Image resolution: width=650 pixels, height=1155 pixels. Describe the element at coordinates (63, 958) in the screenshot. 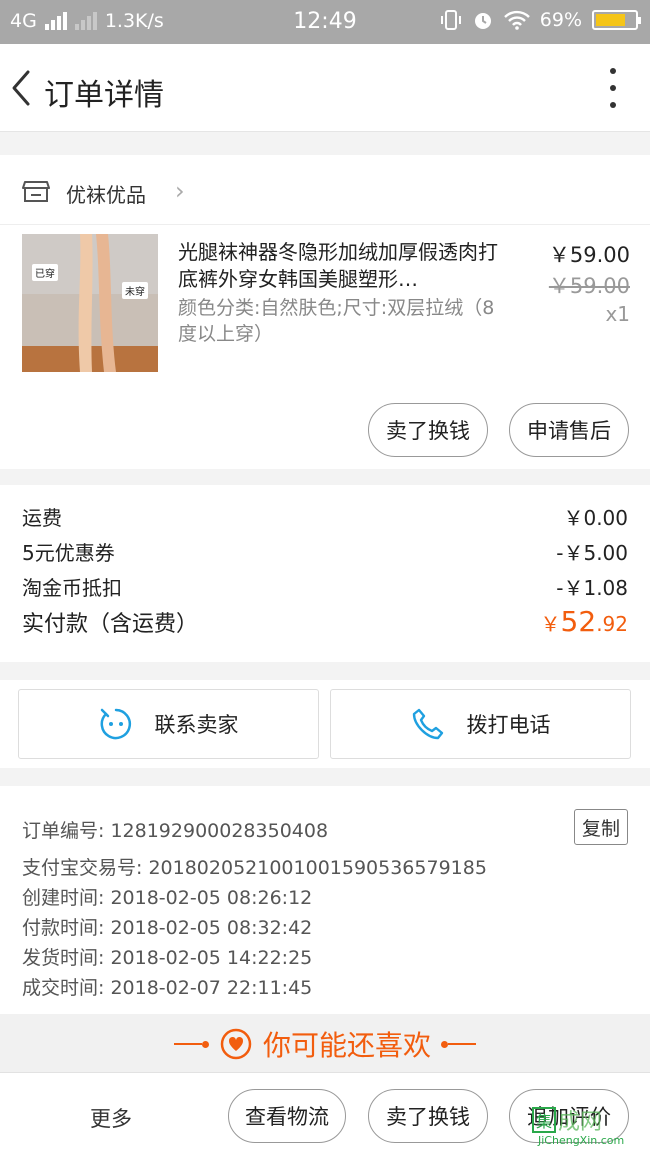

I see `shipped-time-label: 发货时间:` at that location.